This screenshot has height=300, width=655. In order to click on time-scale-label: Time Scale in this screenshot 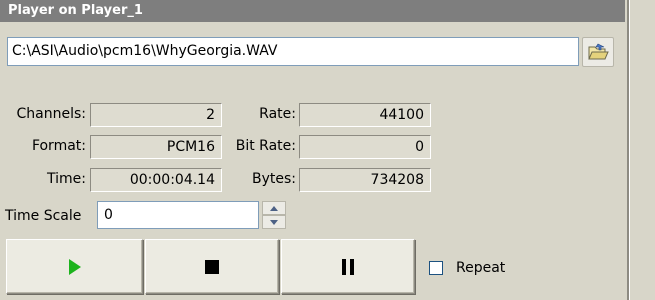, I will do `click(43, 216)`.